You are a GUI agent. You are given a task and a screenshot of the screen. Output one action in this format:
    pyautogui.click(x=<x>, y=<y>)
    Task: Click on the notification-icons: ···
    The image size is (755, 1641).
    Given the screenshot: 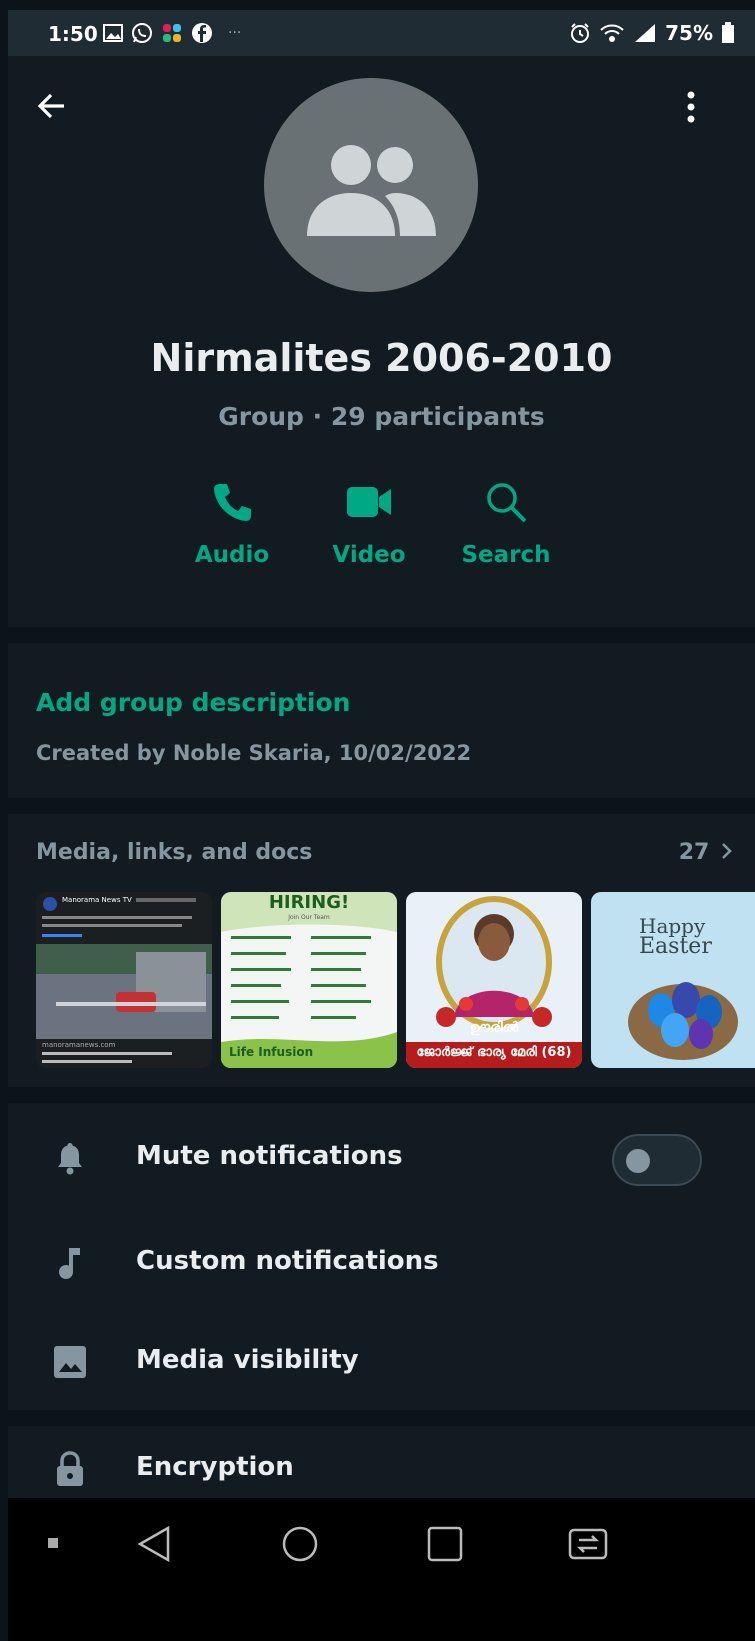 What is the action you would take?
    pyautogui.click(x=171, y=33)
    